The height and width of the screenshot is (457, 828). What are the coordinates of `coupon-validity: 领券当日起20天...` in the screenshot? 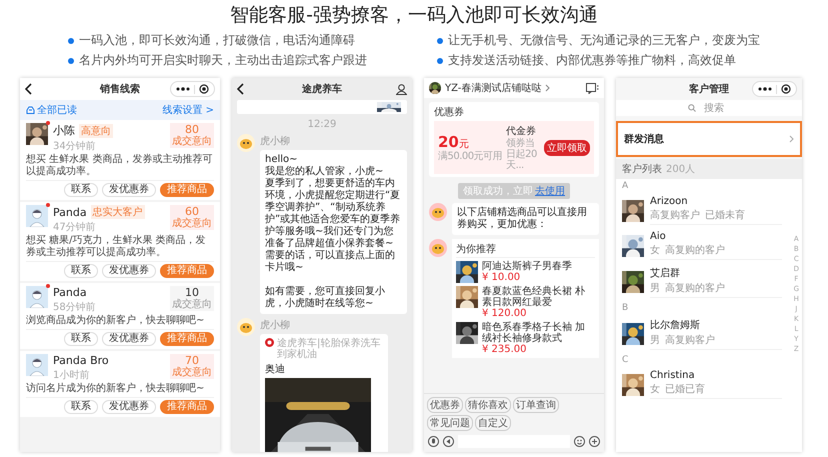 It's located at (522, 154).